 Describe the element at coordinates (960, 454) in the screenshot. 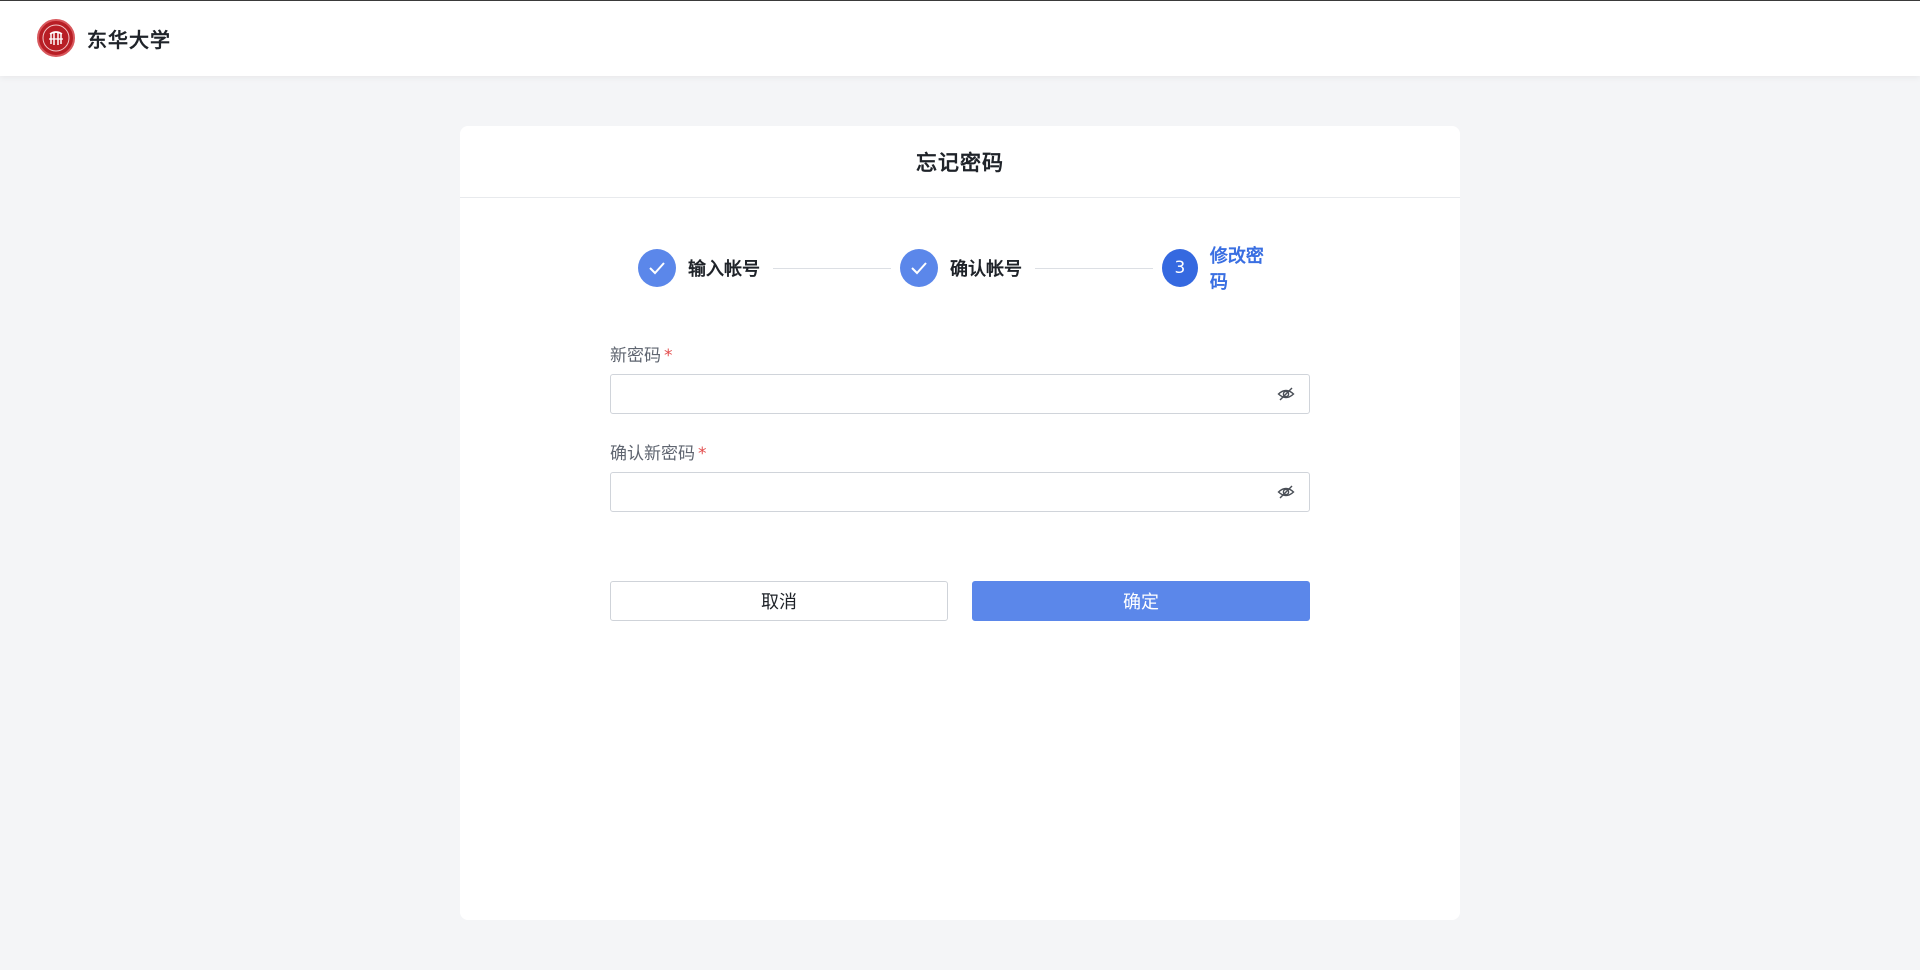

I see `field-label: 确认新密码 *` at that location.